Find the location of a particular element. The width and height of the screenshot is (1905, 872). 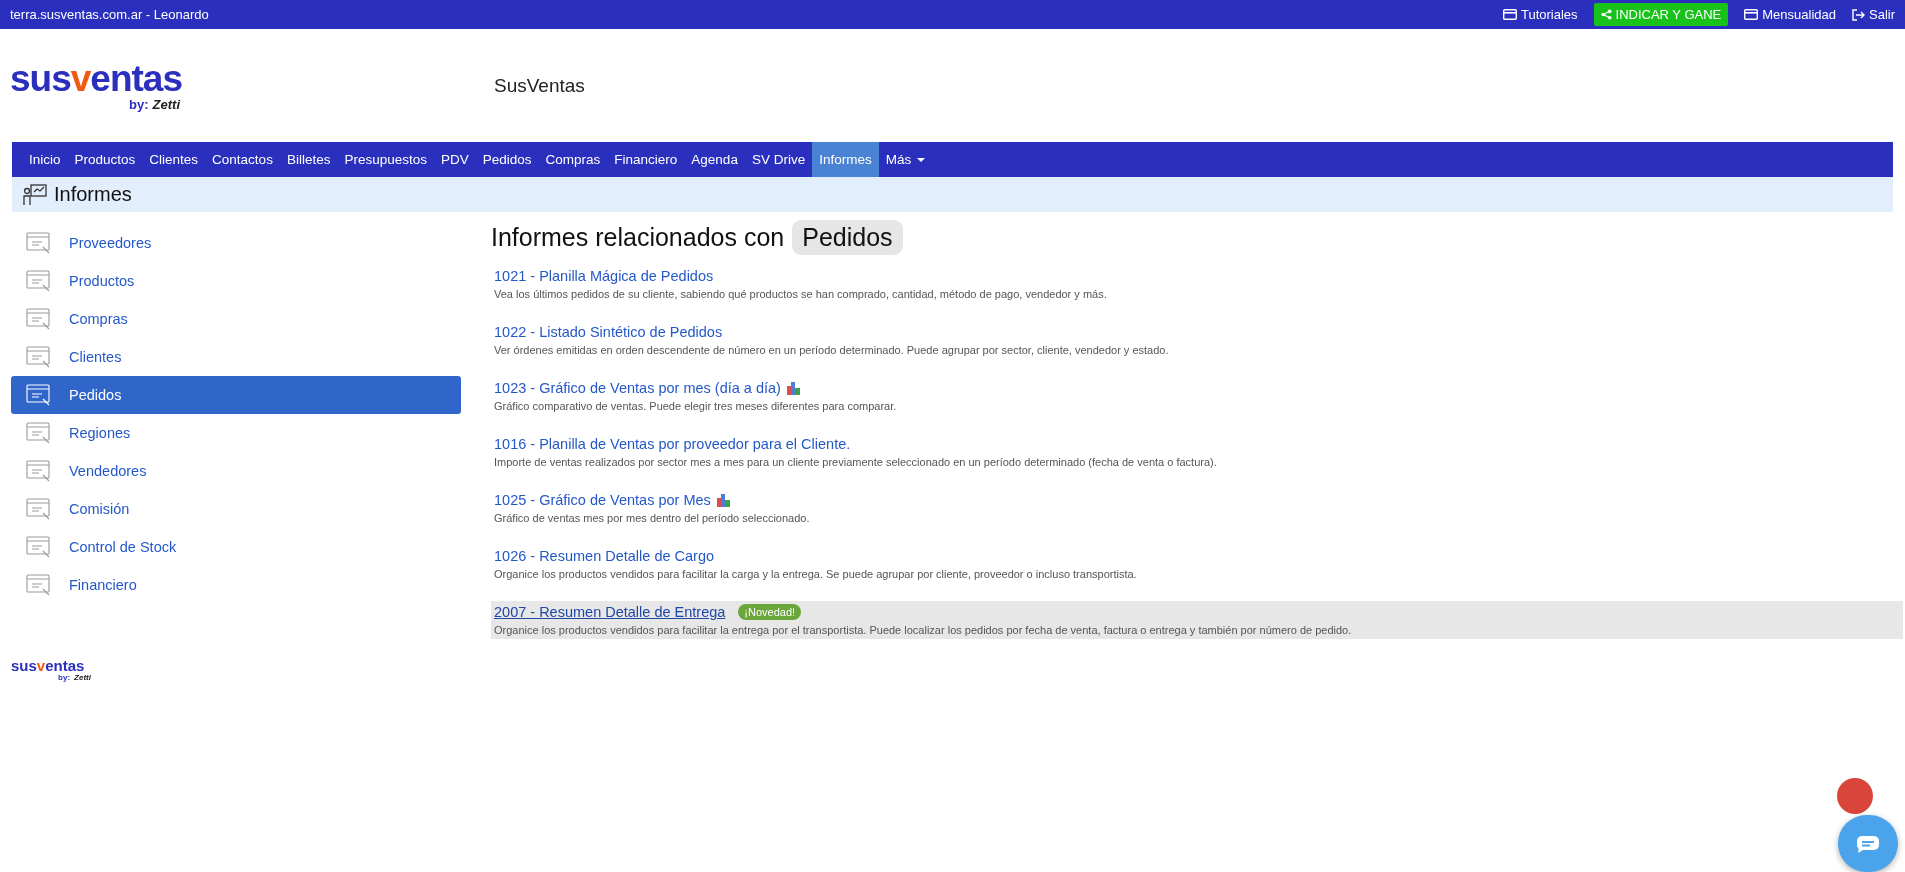

report-link: 2007 - Resumen Detalle de Entrega is located at coordinates (610, 612).